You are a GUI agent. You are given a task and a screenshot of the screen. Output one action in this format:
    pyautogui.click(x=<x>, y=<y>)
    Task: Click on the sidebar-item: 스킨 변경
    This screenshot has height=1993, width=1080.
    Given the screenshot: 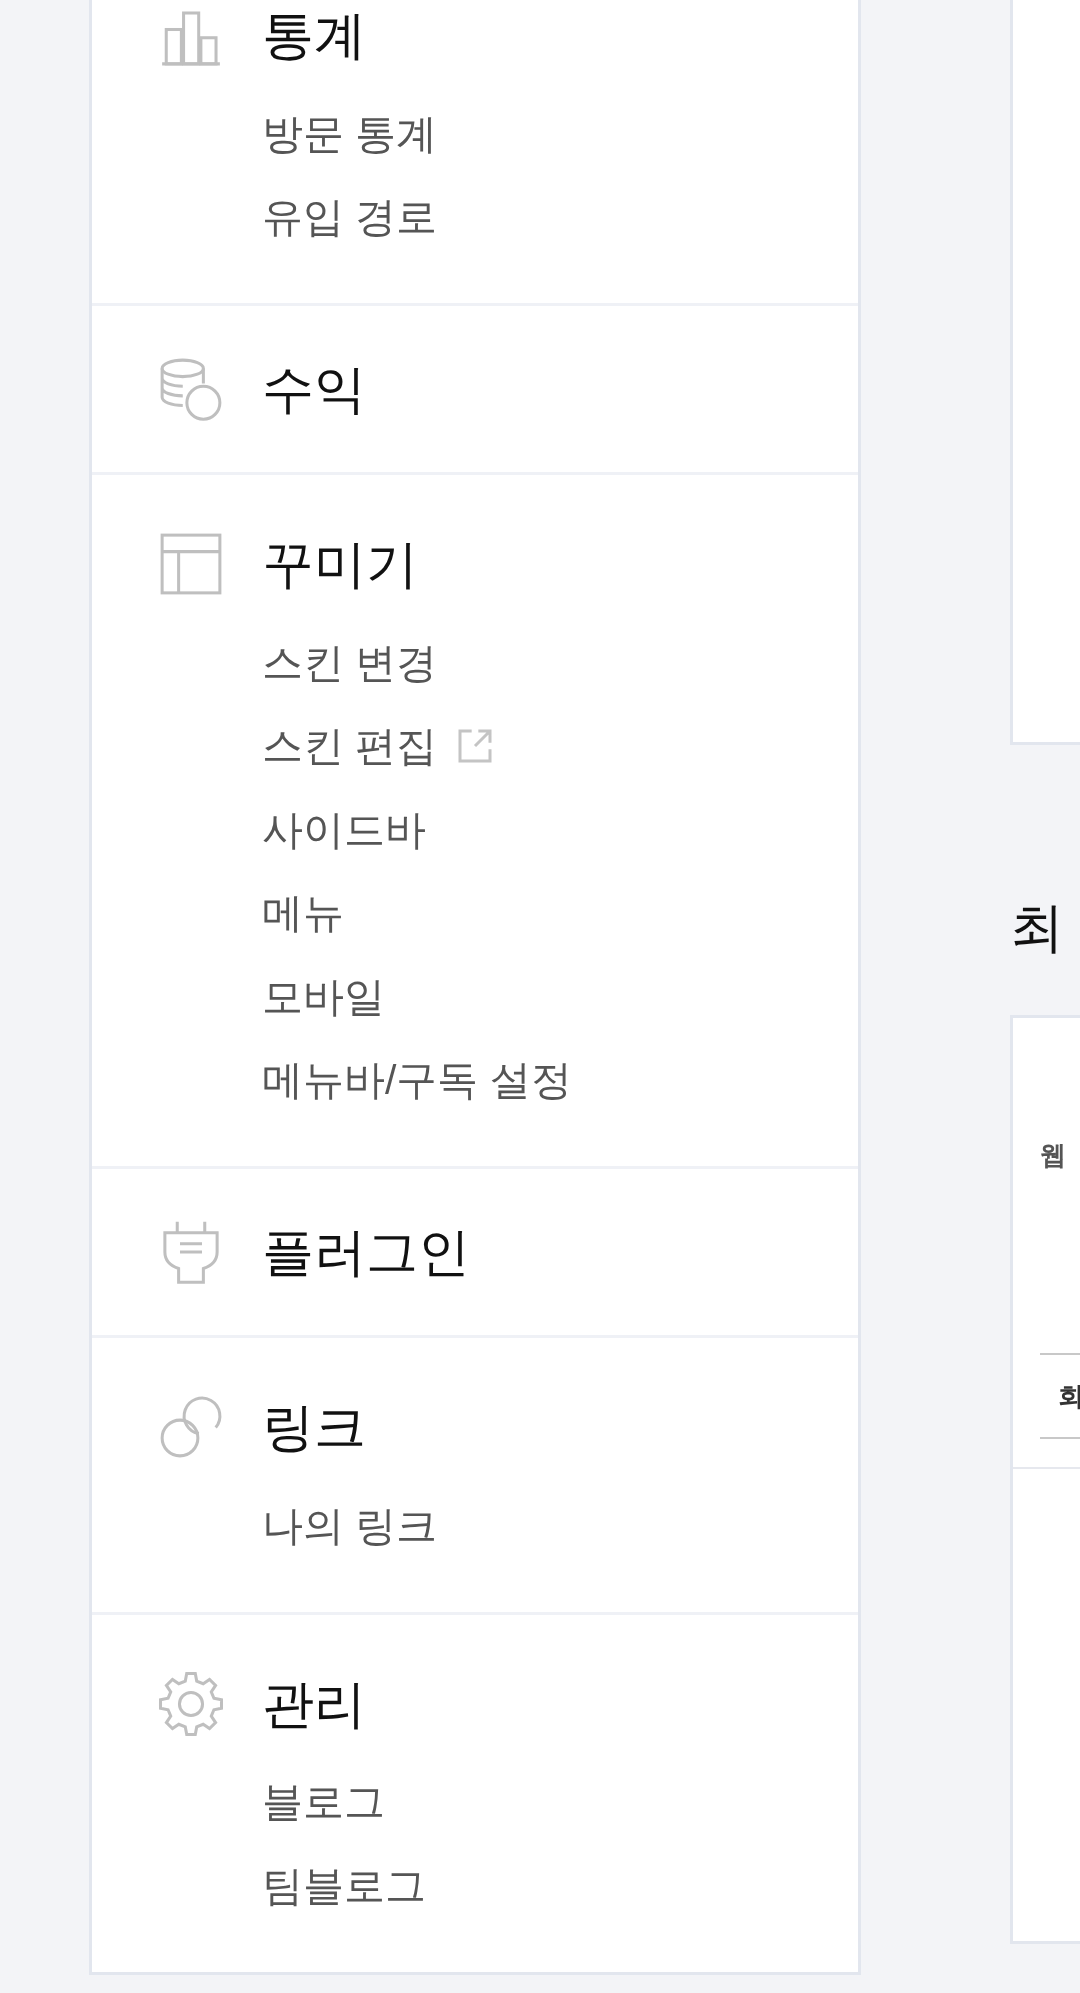 What is the action you would take?
    pyautogui.click(x=350, y=662)
    